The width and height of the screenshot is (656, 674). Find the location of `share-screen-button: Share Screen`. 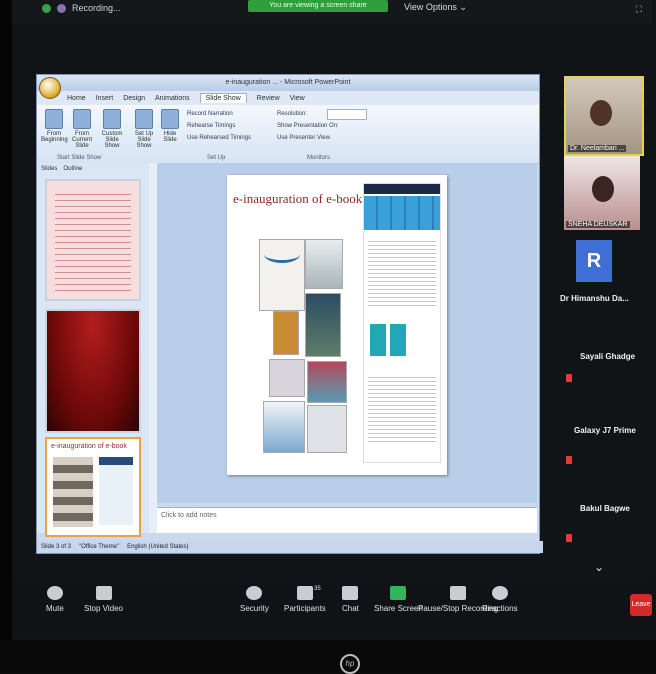

share-screen-button: Share Screen is located at coordinates (398, 599).